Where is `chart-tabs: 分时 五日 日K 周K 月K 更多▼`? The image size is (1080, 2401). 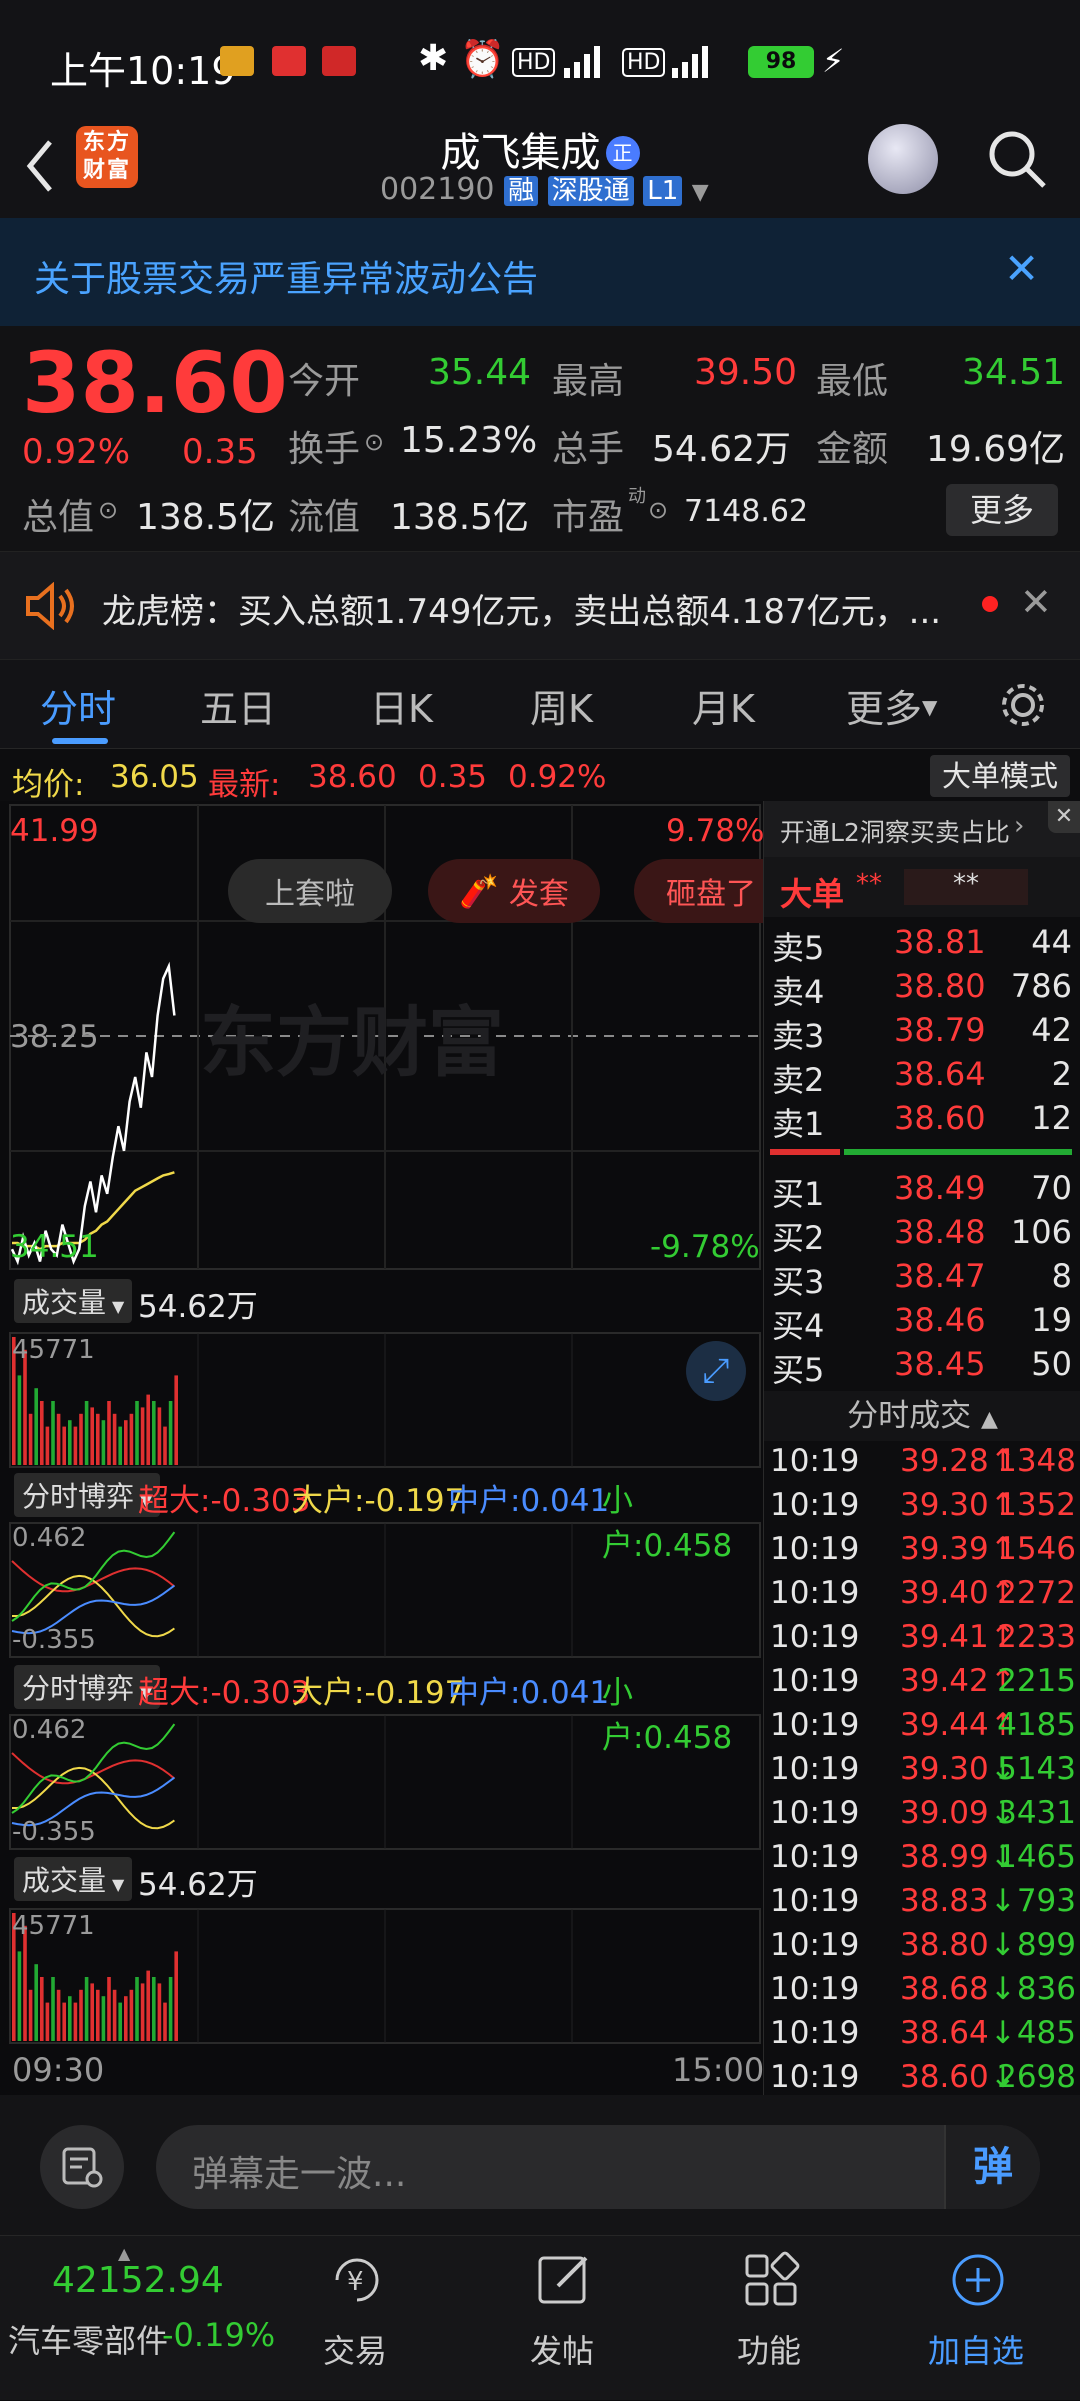
chart-tabs: 分时 五日 日K 周K 月K 更多▼ is located at coordinates (540, 704).